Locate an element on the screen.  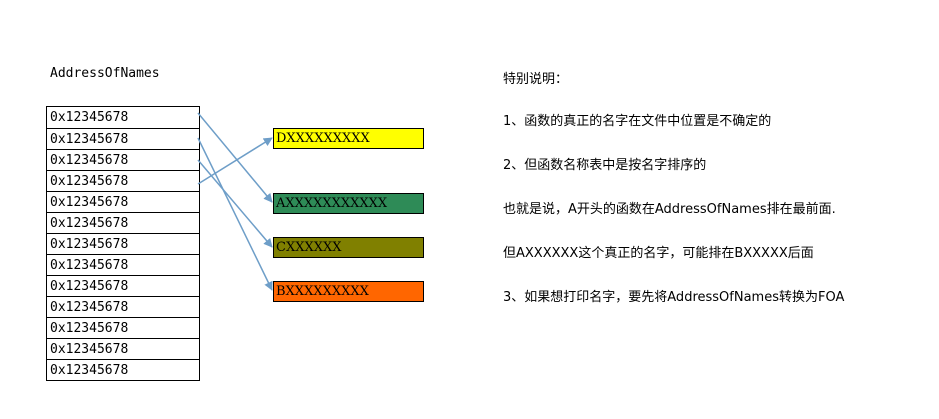
note-item: 但AXXXXXX这个真正的名字，可能排在BXXXXX后面 is located at coordinates (658, 253).